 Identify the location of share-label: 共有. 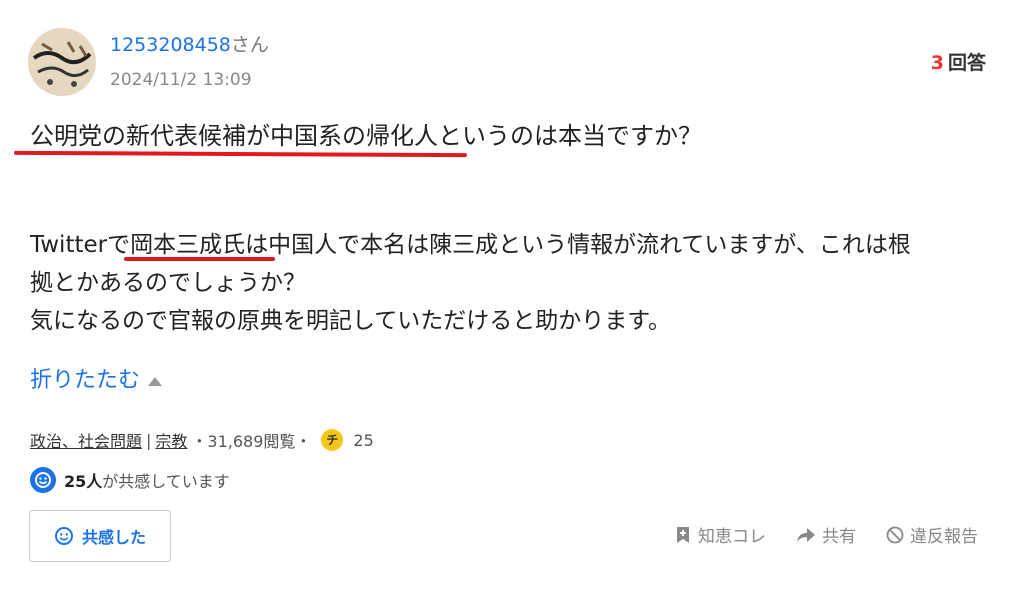
(839, 537).